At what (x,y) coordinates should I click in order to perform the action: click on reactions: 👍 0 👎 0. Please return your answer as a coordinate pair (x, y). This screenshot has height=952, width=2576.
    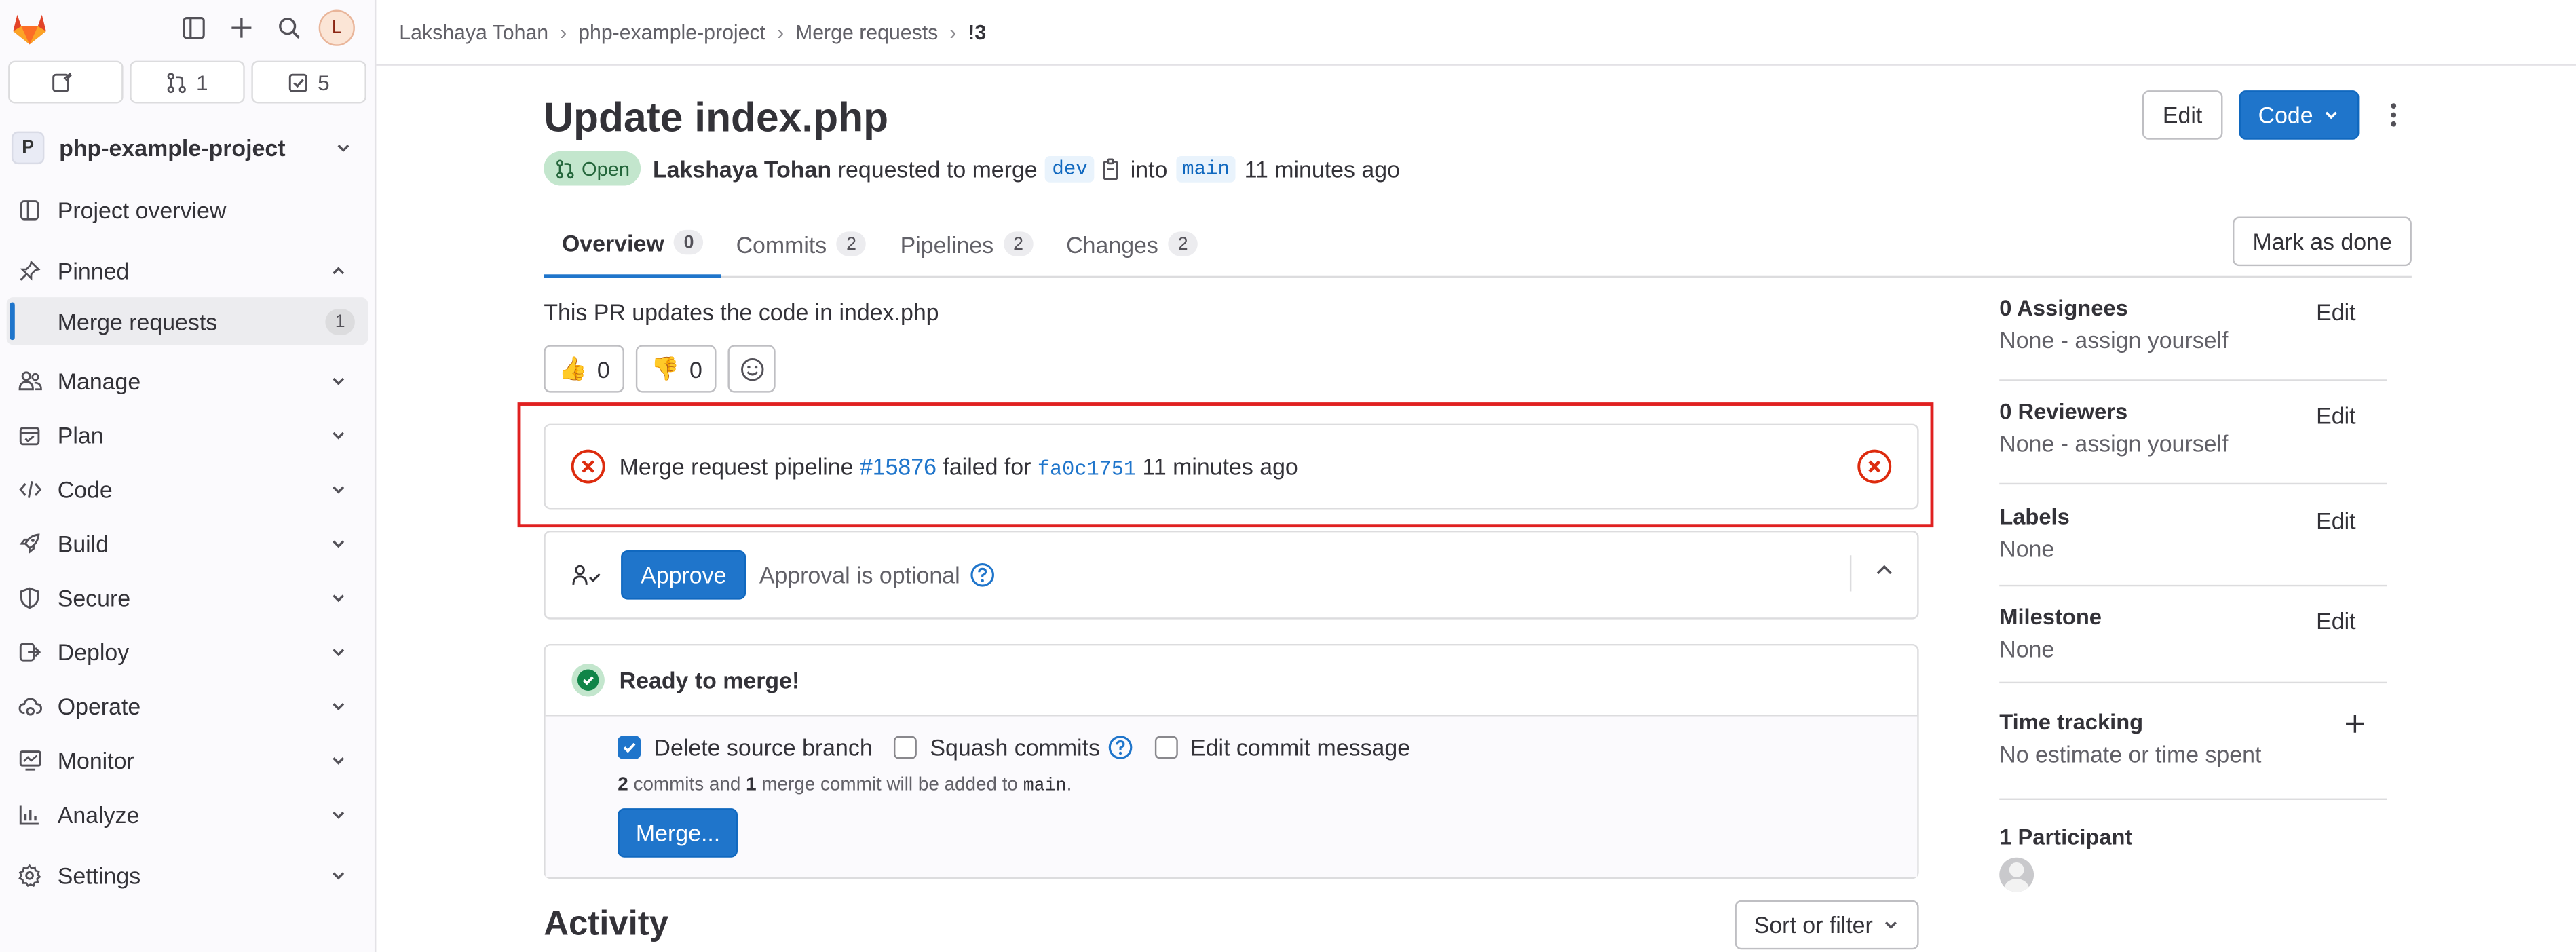
    Looking at the image, I should click on (660, 369).